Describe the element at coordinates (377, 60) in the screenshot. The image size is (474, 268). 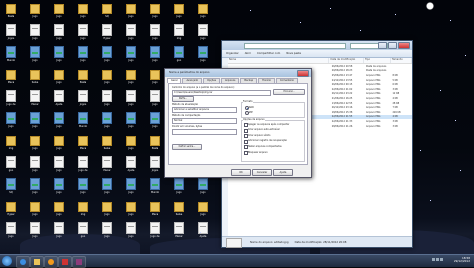
I see `column-type: Tipo` at that location.